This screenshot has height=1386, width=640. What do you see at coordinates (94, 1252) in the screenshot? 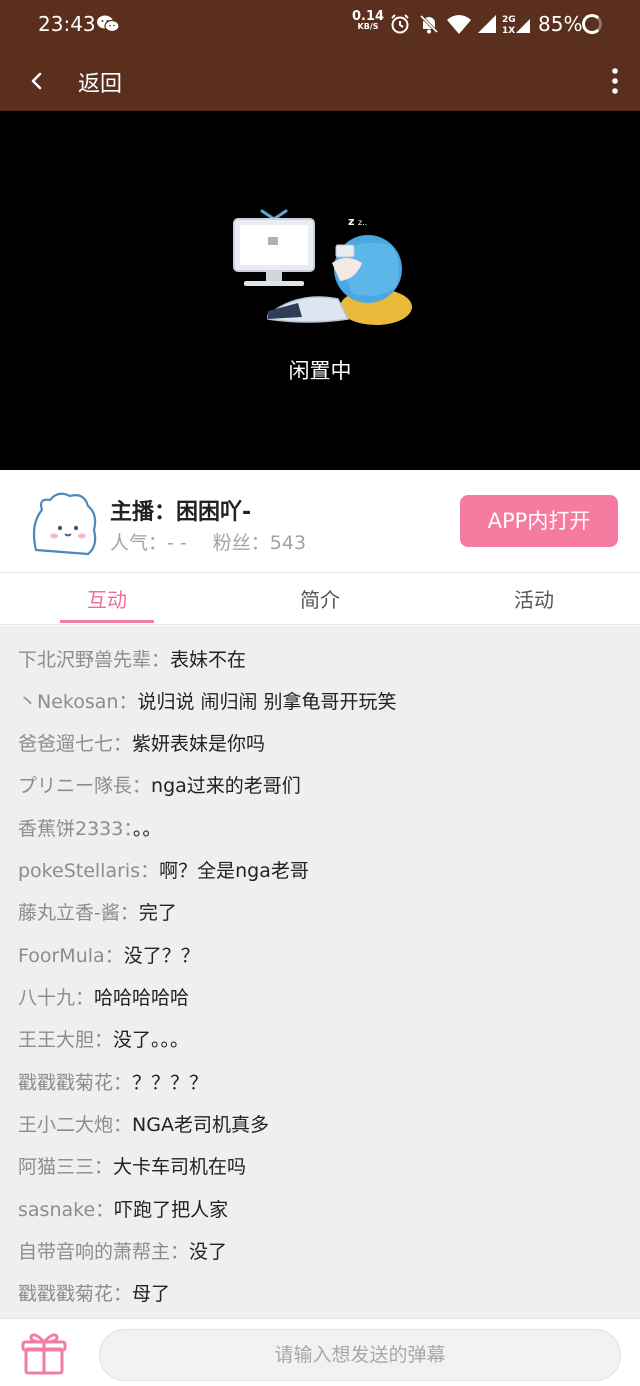
I see `chat-username: 自带音响的萧帮主` at bounding box center [94, 1252].